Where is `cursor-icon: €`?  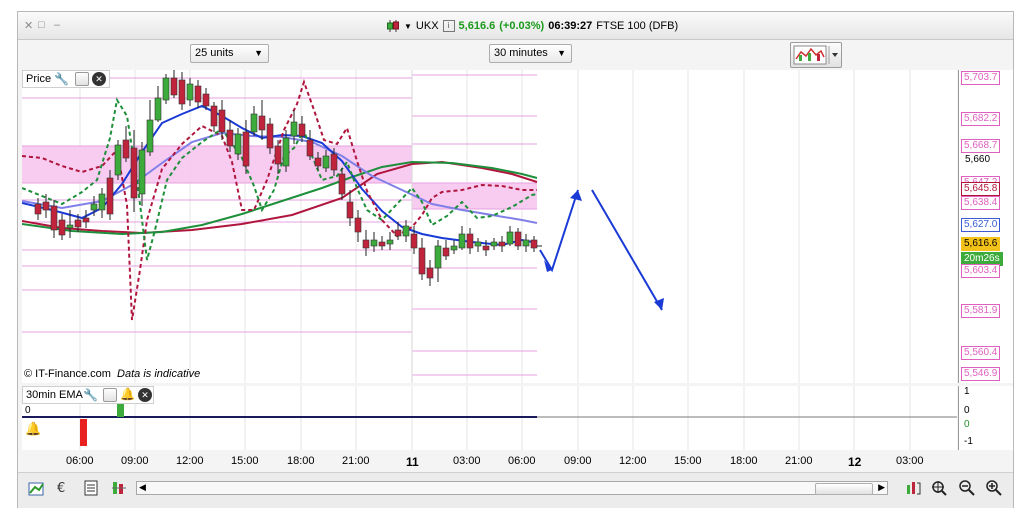 cursor-icon: € is located at coordinates (63, 488).